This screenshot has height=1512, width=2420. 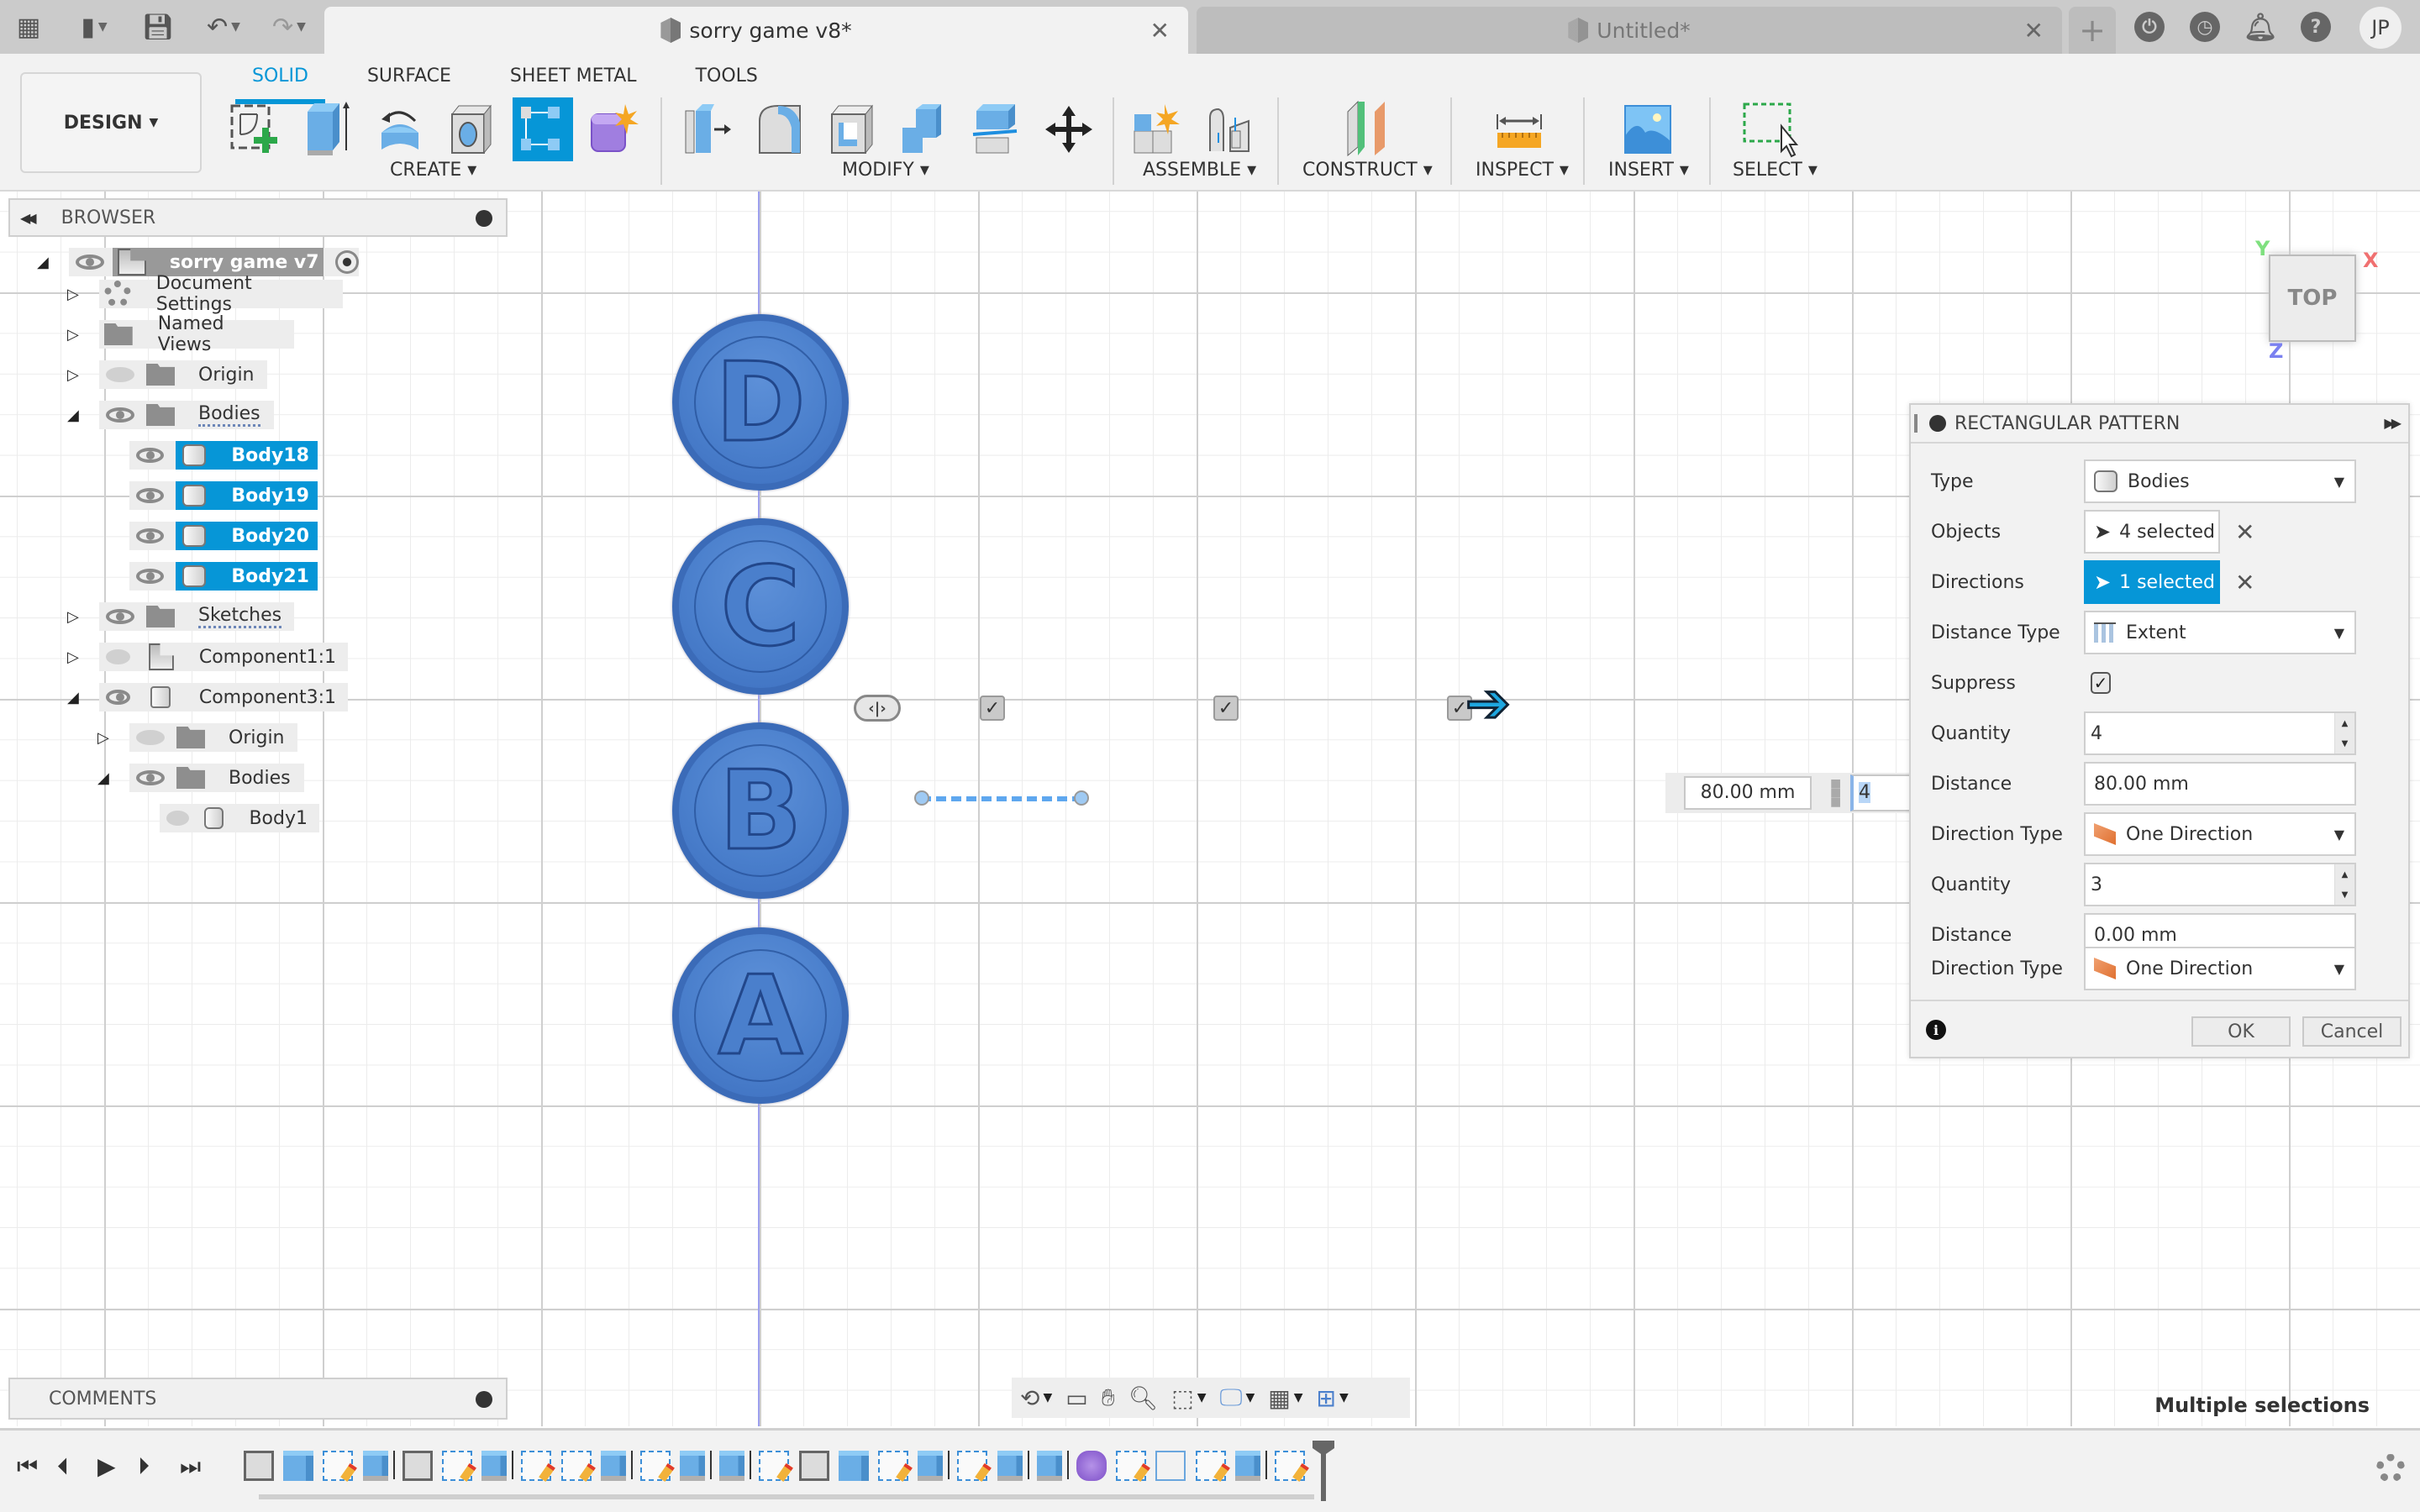 What do you see at coordinates (299, 1466) in the screenshot?
I see `timeline-feature-newbody-icon` at bounding box center [299, 1466].